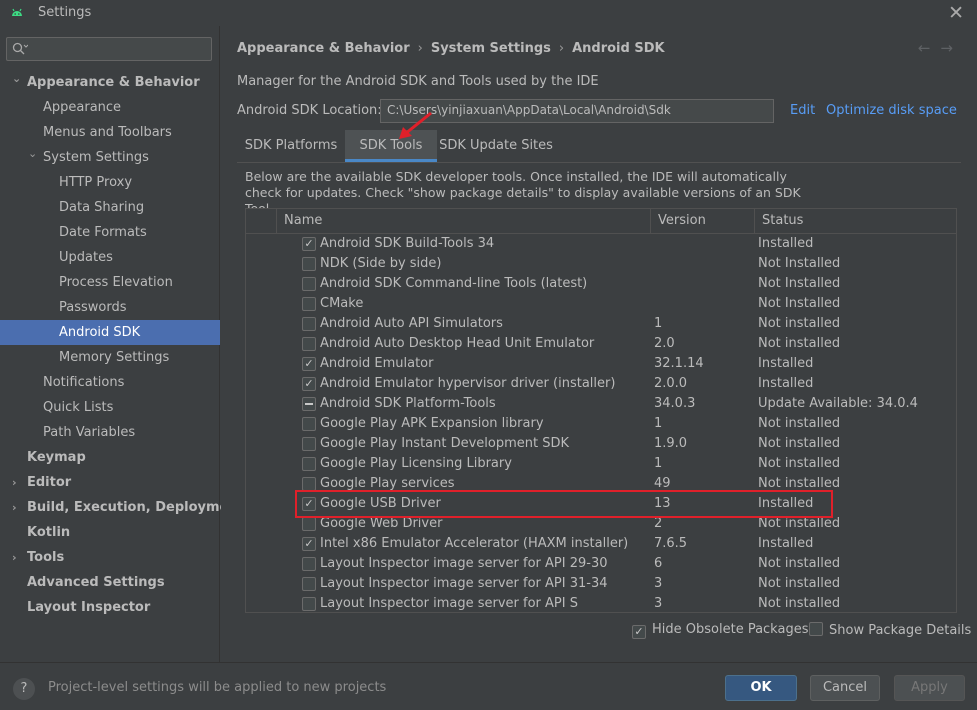 The image size is (977, 710). Describe the element at coordinates (639, 632) in the screenshot. I see `hide-obsolete-checkbox` at that location.